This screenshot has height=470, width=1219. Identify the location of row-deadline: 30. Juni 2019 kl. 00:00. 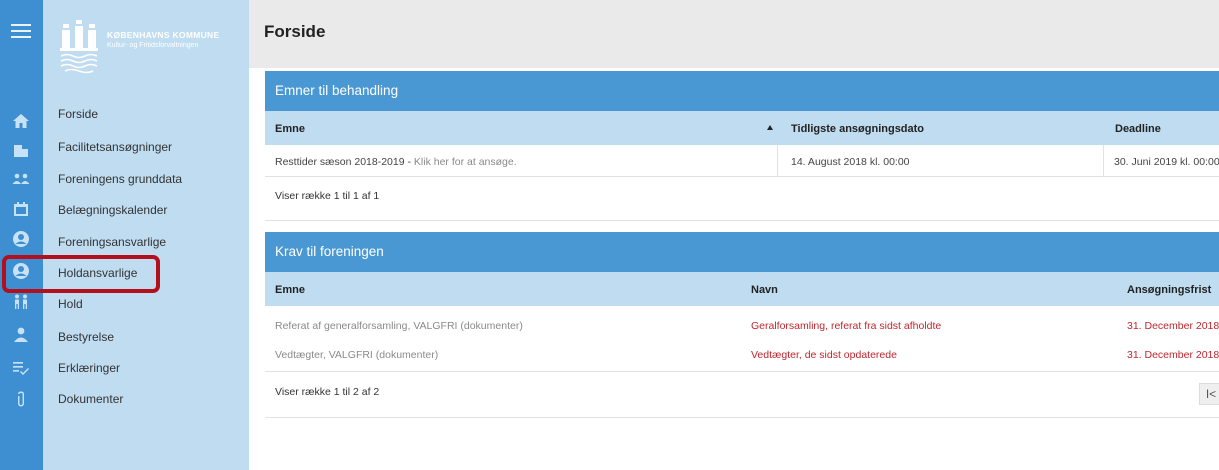
(1166, 162).